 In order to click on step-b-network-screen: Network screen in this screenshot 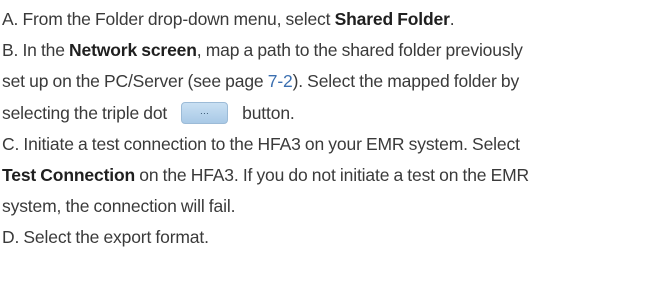, I will do `click(133, 50)`.